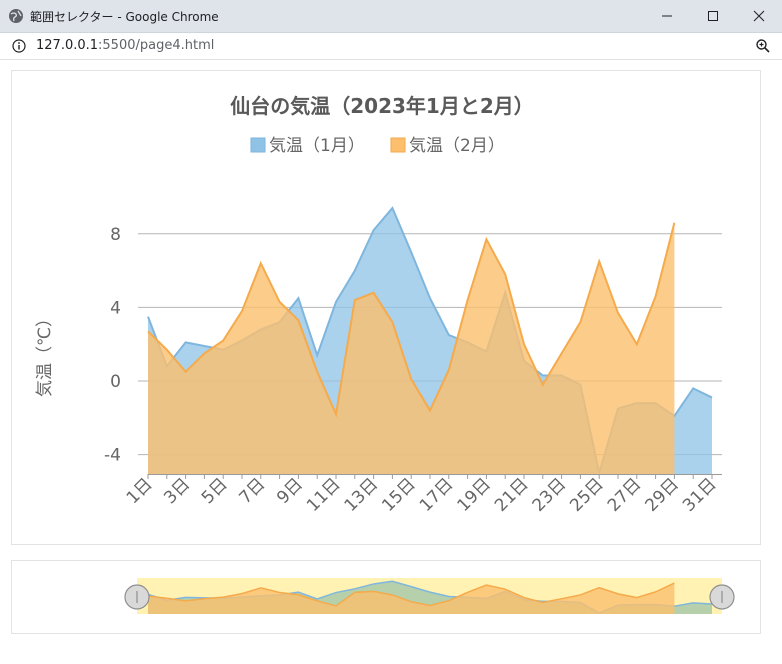  I want to click on close-button, so click(759, 16).